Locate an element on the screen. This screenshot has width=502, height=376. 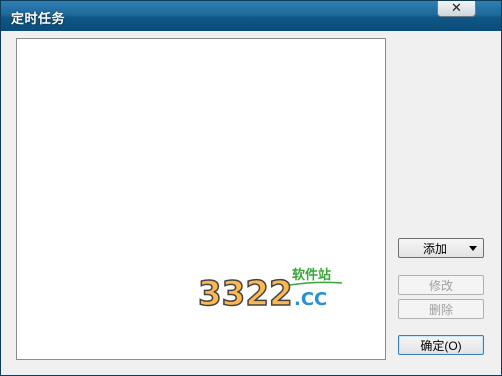
watermark-logo: 3322 .CC 软件站 is located at coordinates (270, 289).